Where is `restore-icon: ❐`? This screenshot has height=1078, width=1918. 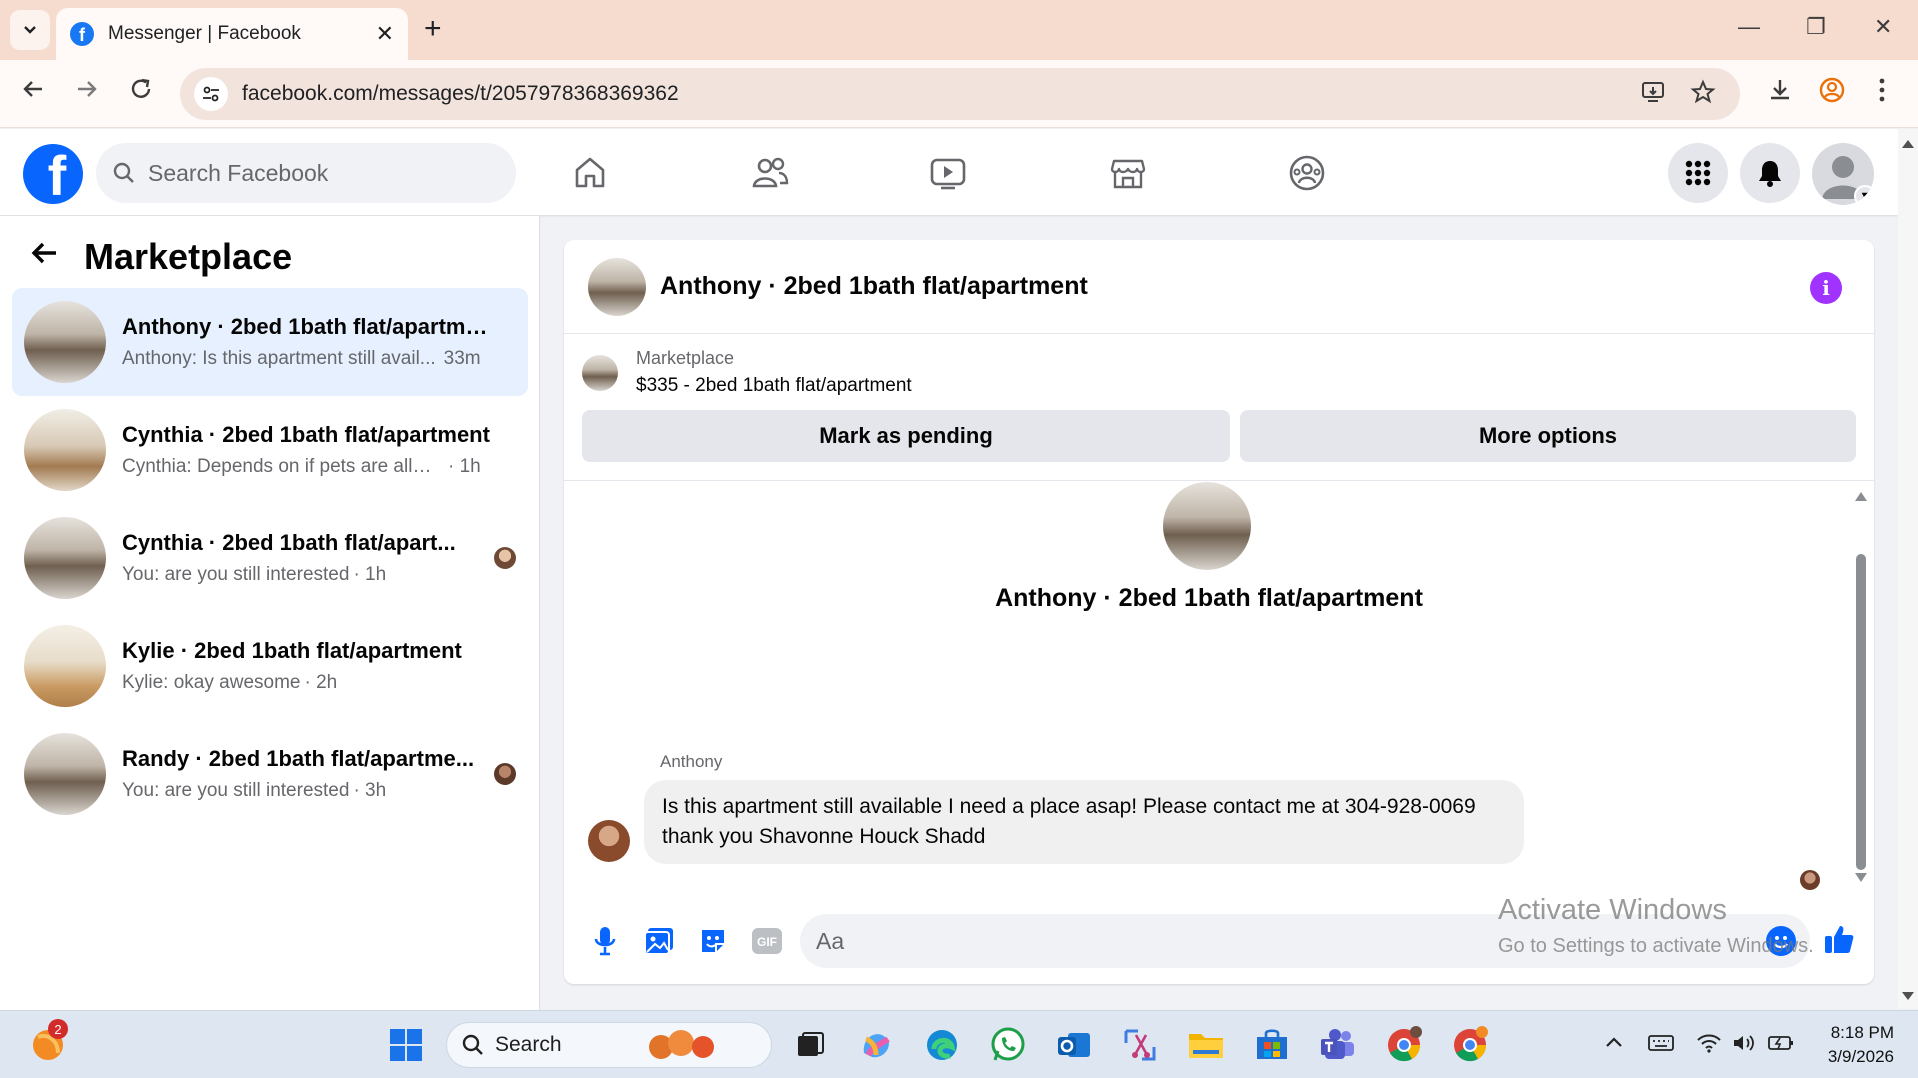
restore-icon: ❐ is located at coordinates (1816, 27).